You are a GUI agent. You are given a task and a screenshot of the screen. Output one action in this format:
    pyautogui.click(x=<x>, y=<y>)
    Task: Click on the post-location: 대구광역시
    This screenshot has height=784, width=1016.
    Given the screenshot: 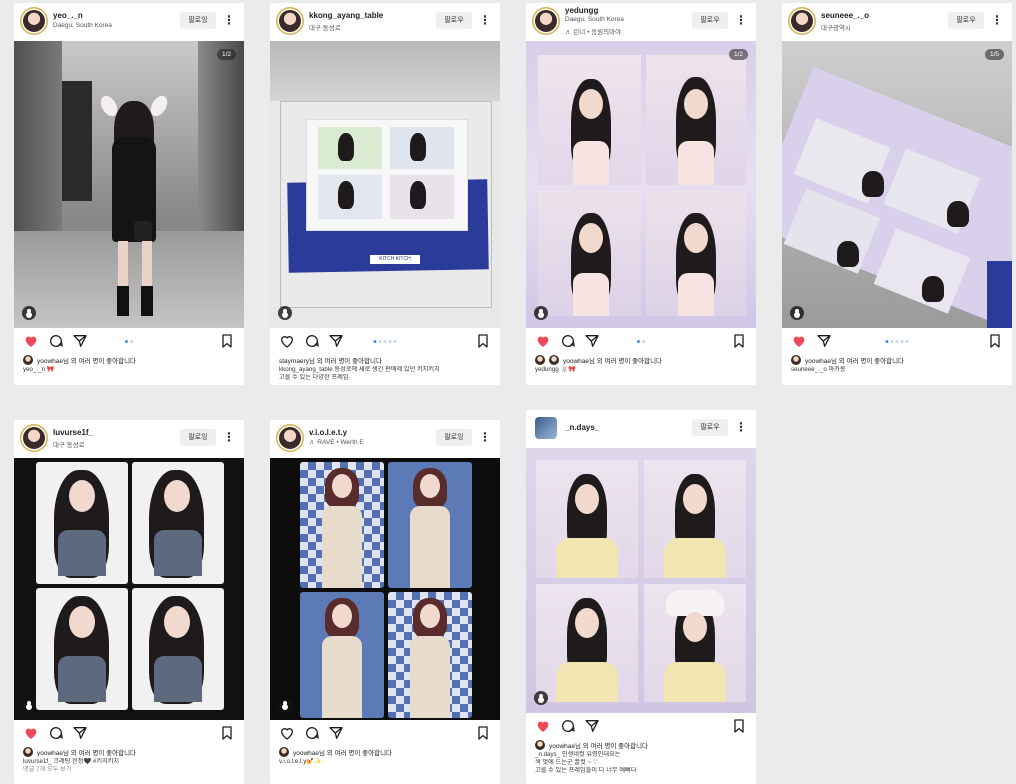 What is the action you would take?
    pyautogui.click(x=836, y=27)
    